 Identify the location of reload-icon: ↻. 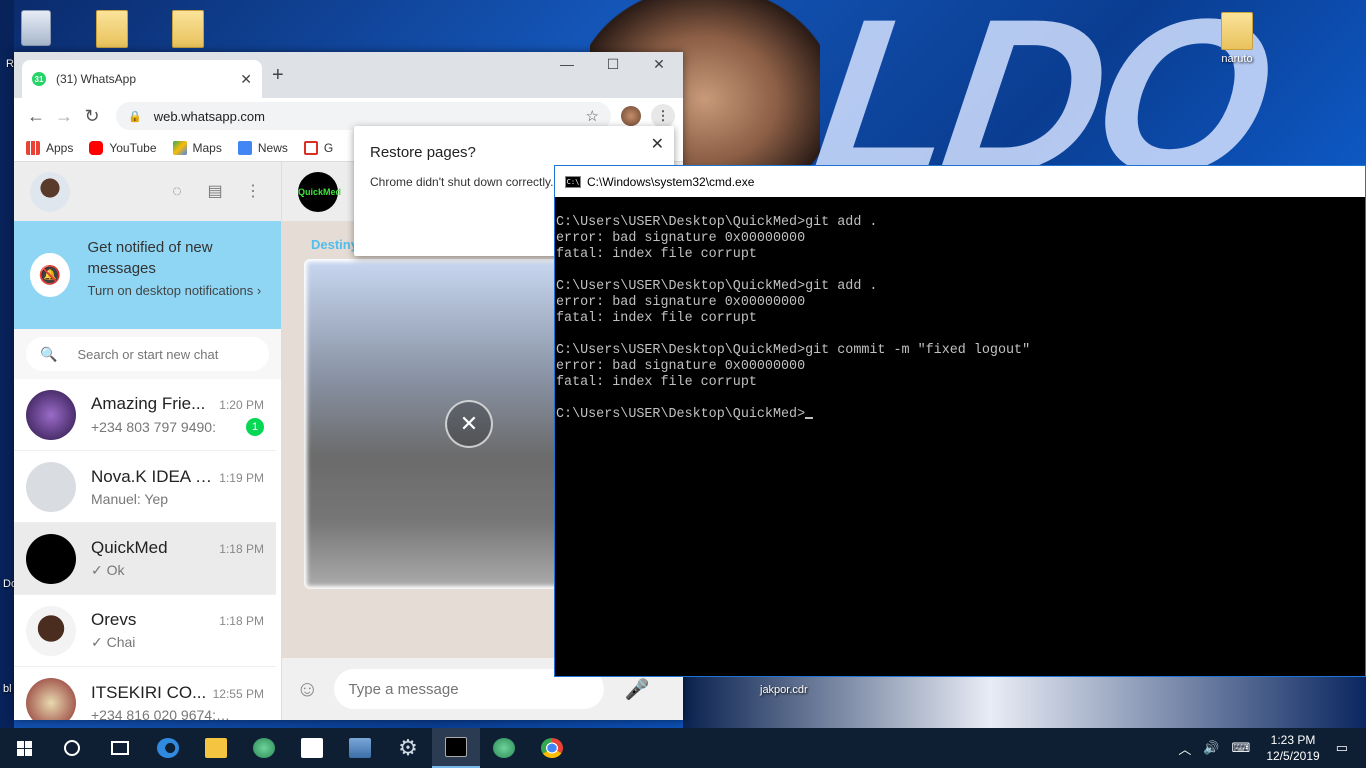
(92, 116).